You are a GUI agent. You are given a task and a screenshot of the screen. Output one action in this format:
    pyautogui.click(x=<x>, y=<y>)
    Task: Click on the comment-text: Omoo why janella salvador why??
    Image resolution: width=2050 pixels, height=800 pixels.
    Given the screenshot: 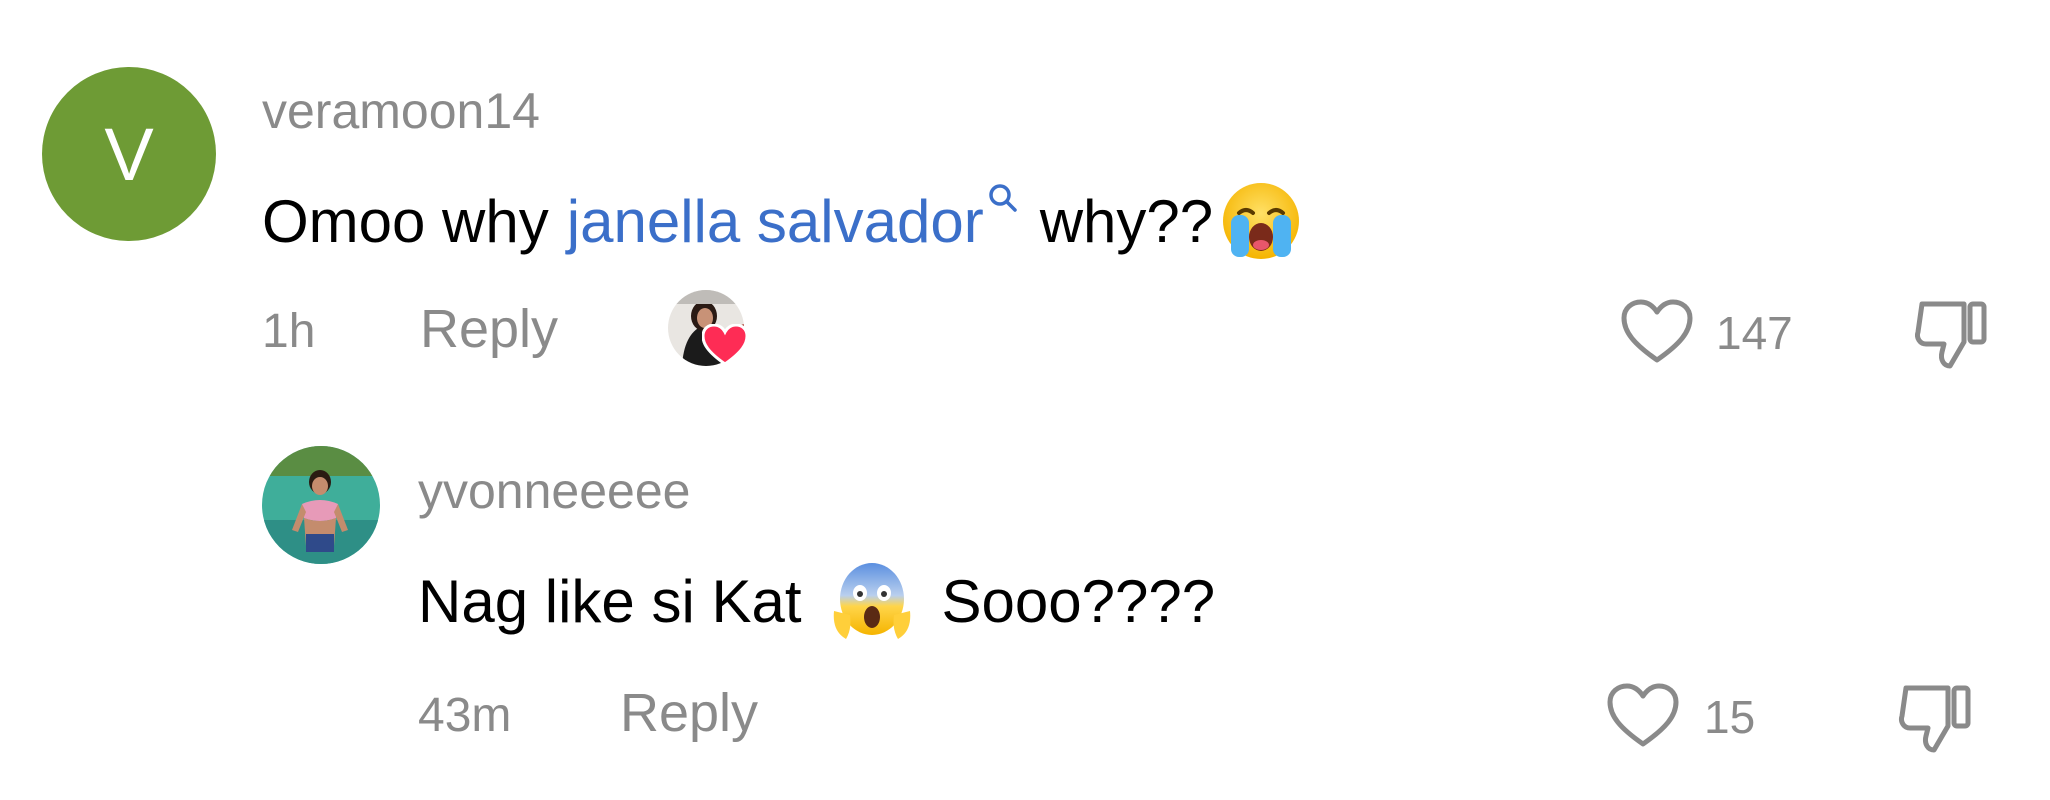 What is the action you would take?
    pyautogui.click(x=782, y=221)
    